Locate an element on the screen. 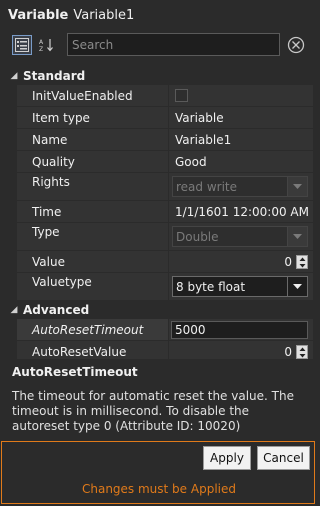 The width and height of the screenshot is (320, 506). property-row-rights: Rights read write is located at coordinates (159, 187).